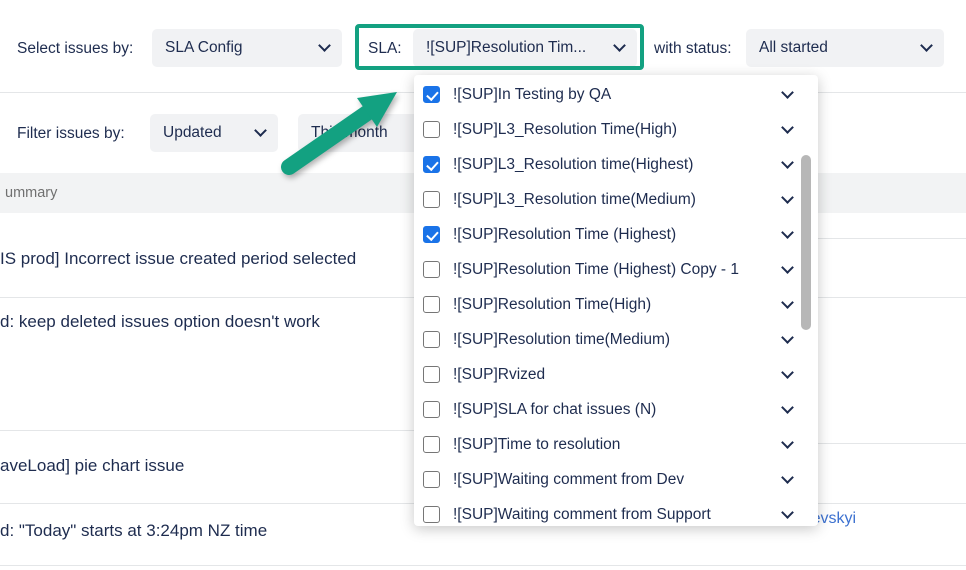 The image size is (966, 570). I want to click on sla-option: ![SUP]L3_Resolution time(Medium), so click(616, 199).